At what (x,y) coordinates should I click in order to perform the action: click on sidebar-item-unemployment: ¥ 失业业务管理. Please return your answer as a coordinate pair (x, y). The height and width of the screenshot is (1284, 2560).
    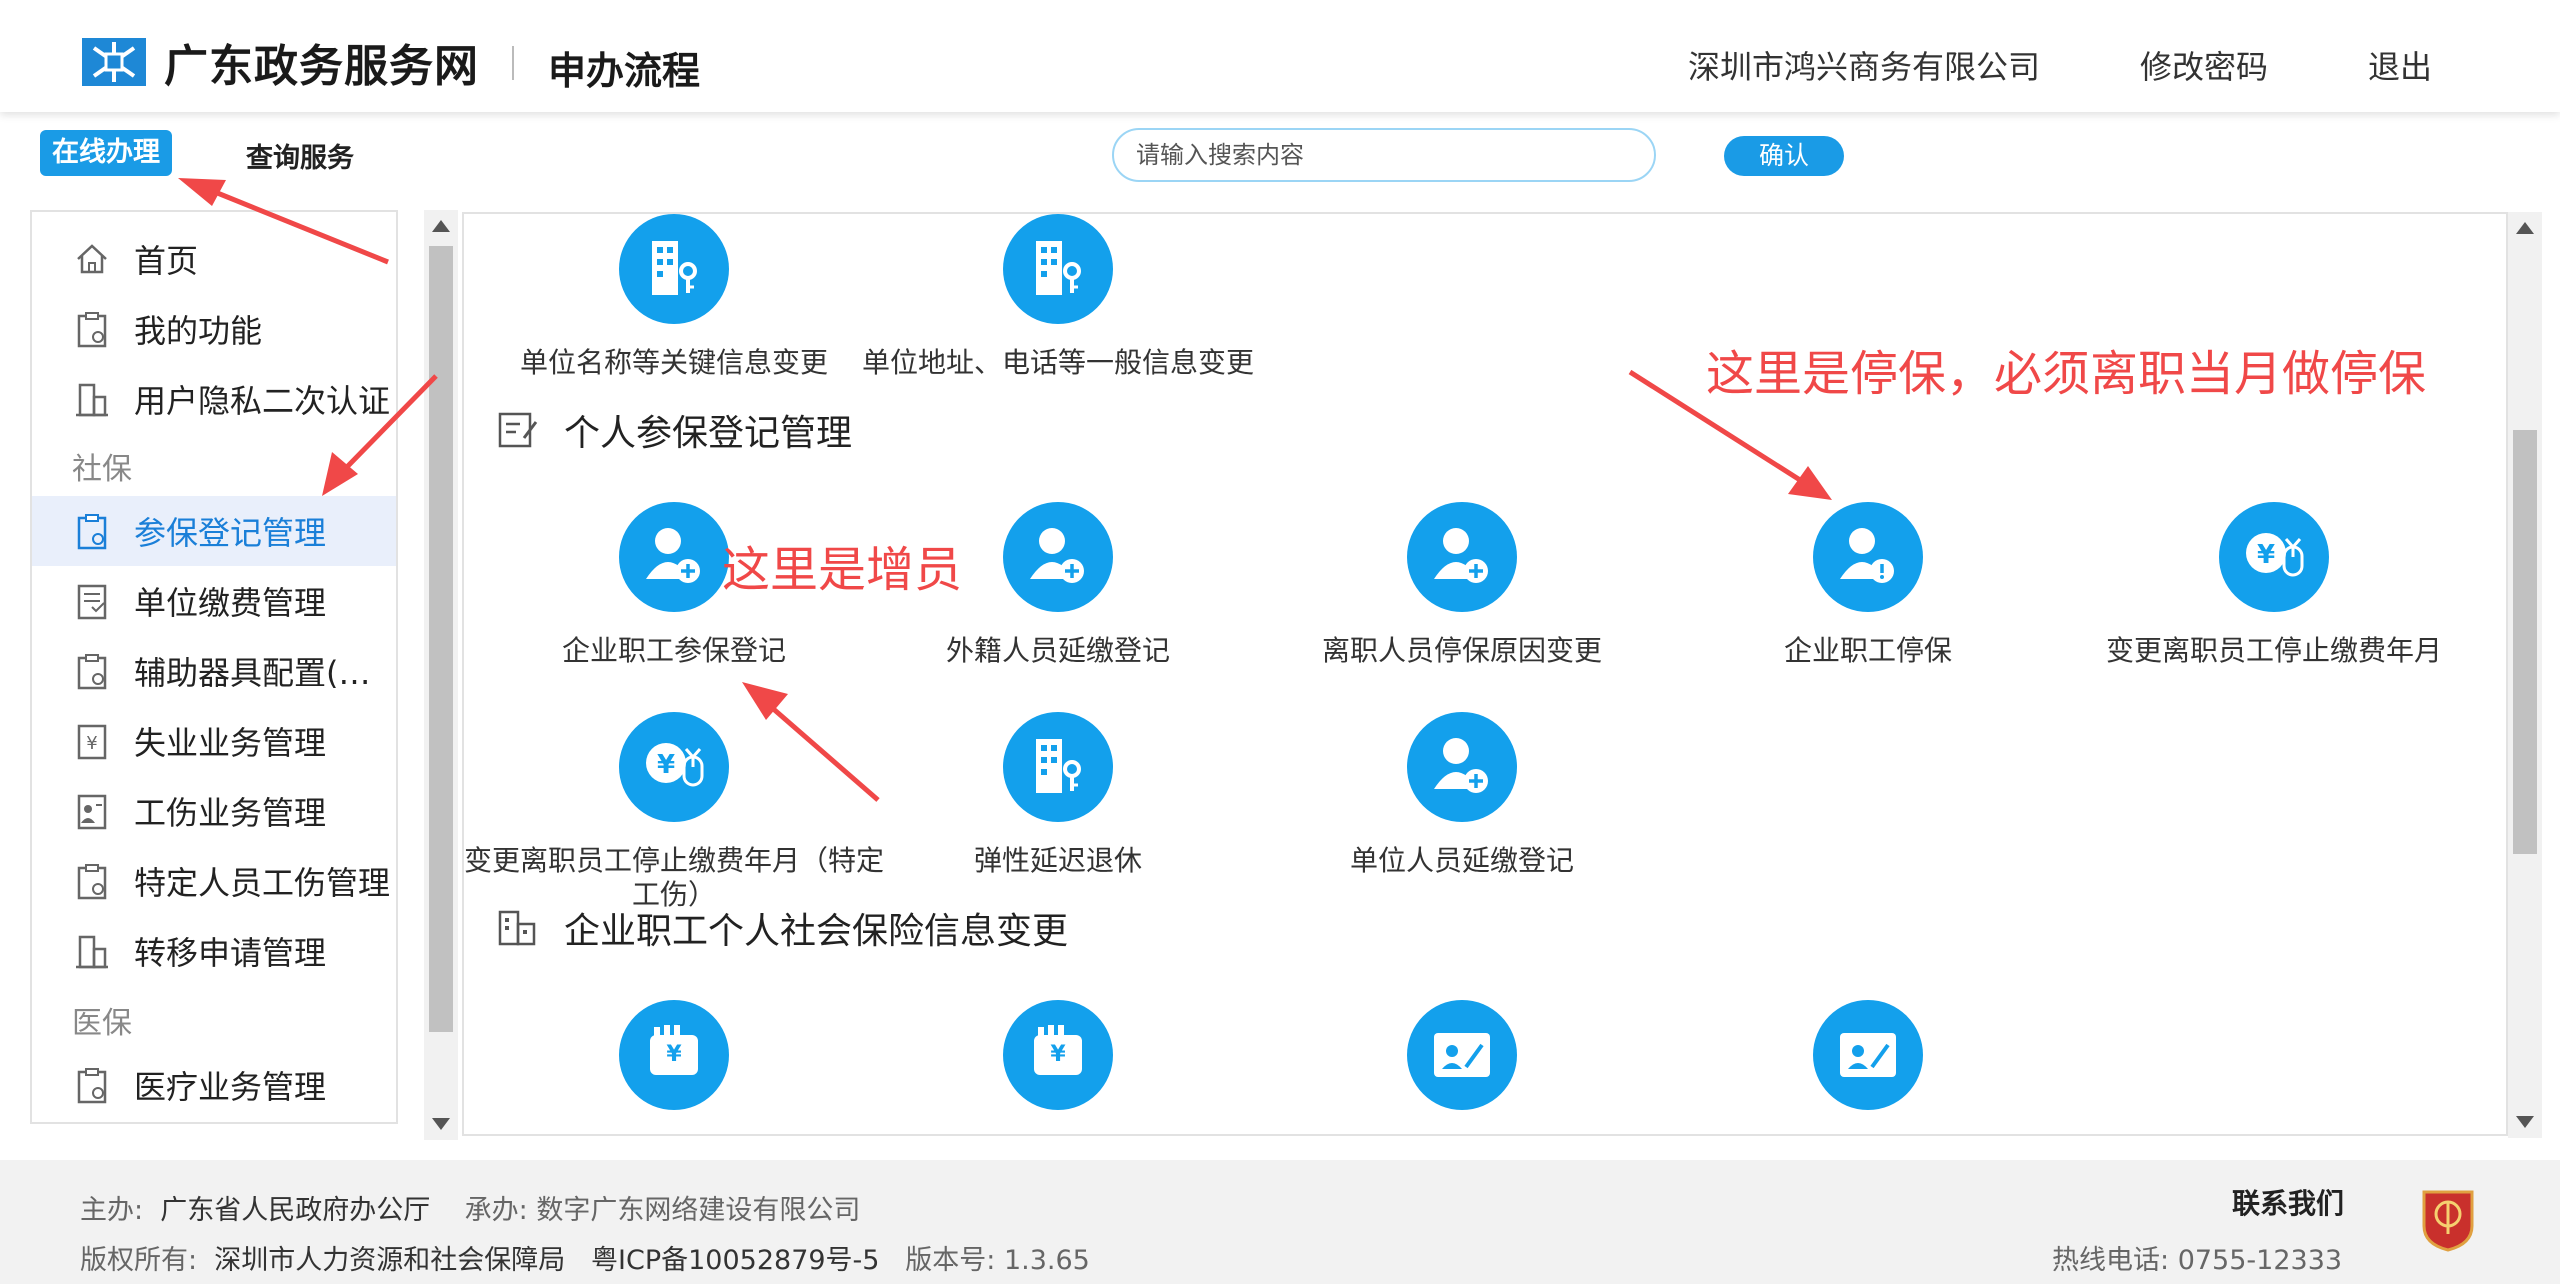
    Looking at the image, I should click on (214, 741).